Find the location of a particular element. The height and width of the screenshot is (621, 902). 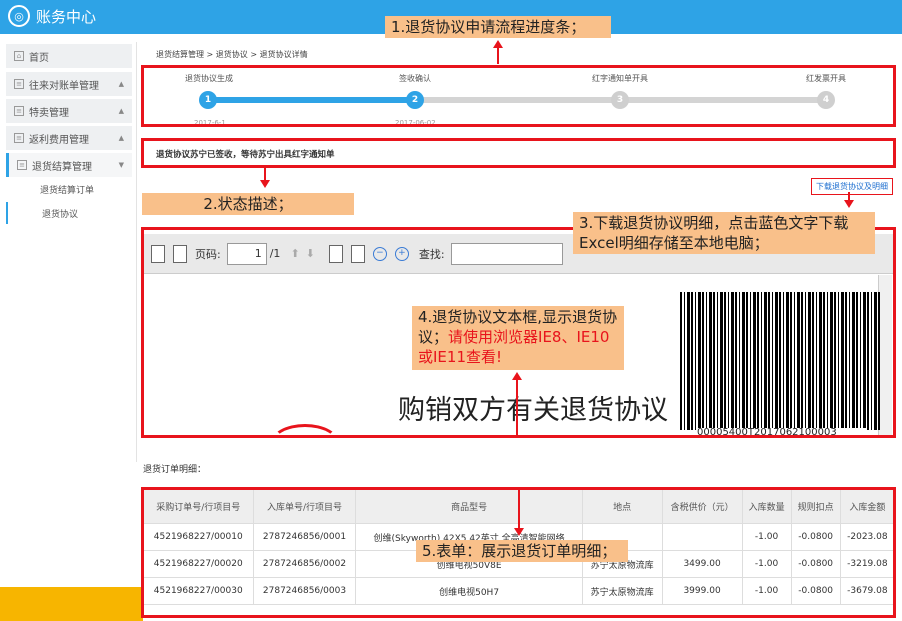

home-icon: ⌂ is located at coordinates (19, 56).